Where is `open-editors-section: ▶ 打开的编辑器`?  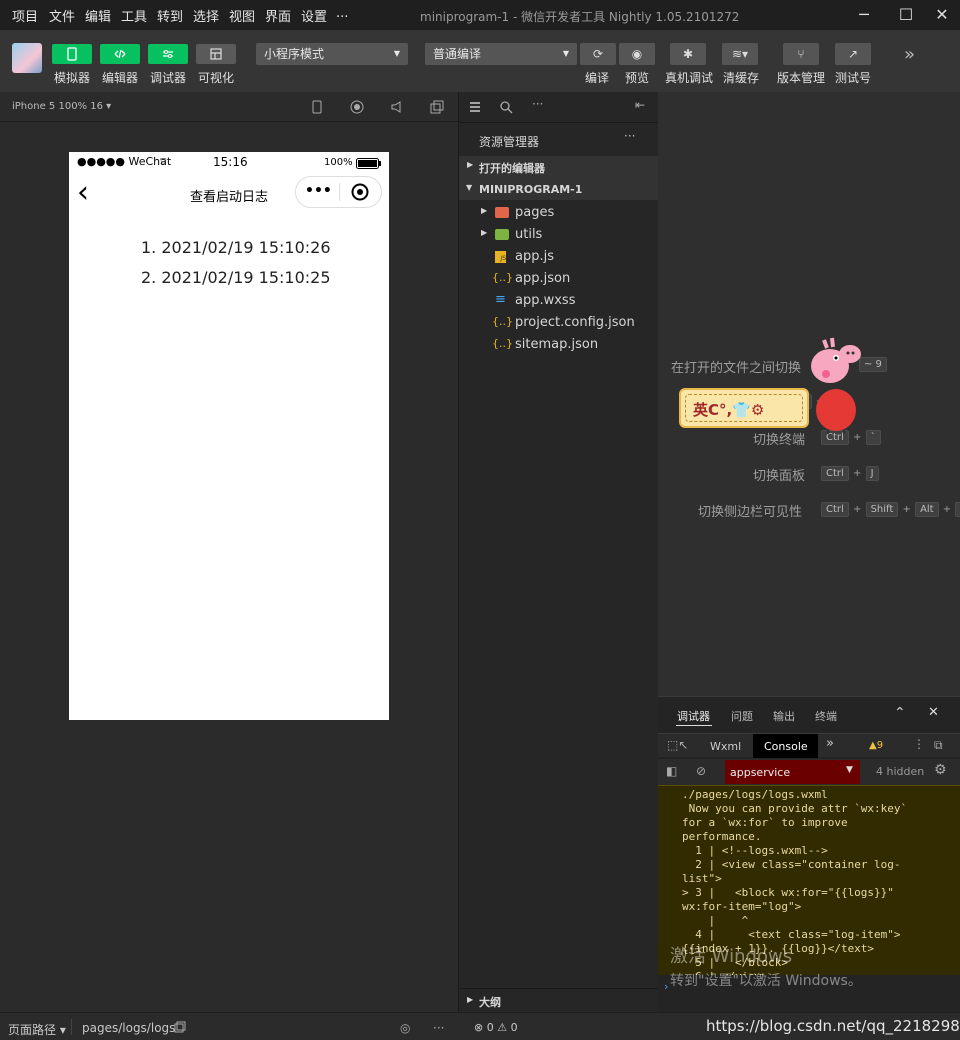 open-editors-section: ▶ 打开的编辑器 is located at coordinates (559, 167).